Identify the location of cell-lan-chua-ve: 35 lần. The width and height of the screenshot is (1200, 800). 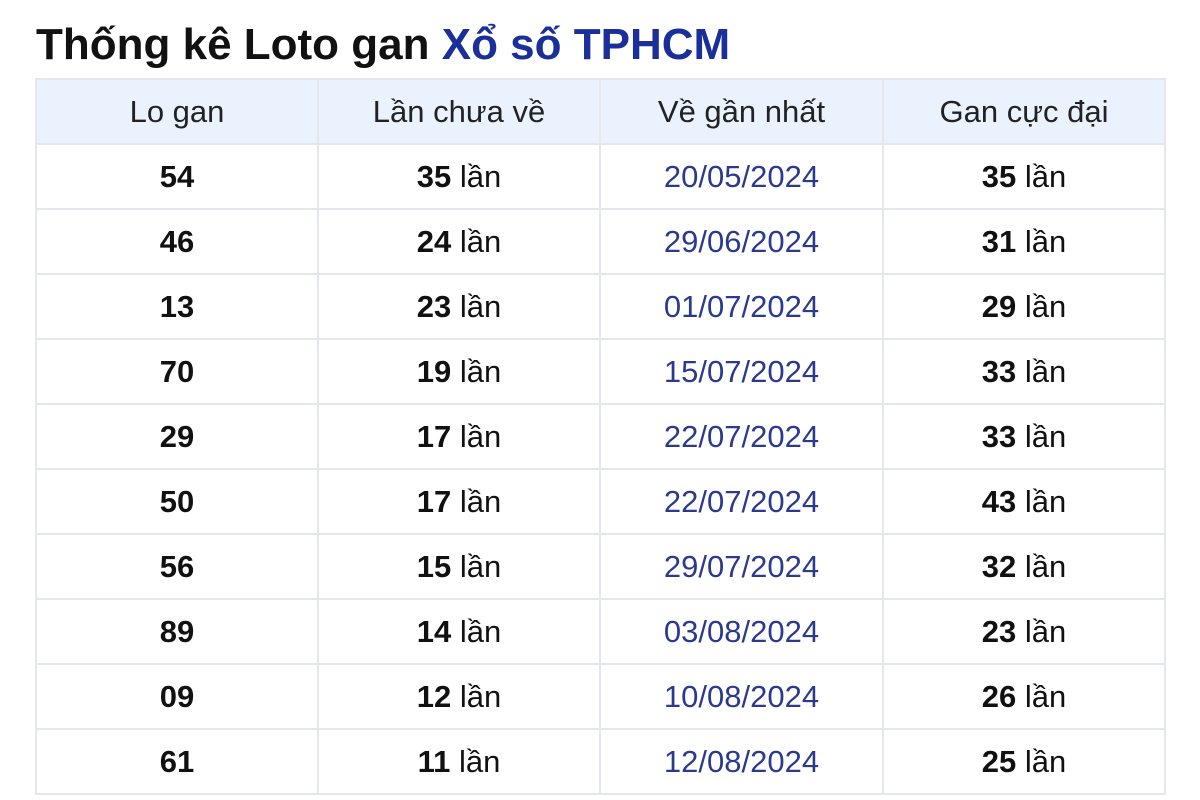
(459, 176).